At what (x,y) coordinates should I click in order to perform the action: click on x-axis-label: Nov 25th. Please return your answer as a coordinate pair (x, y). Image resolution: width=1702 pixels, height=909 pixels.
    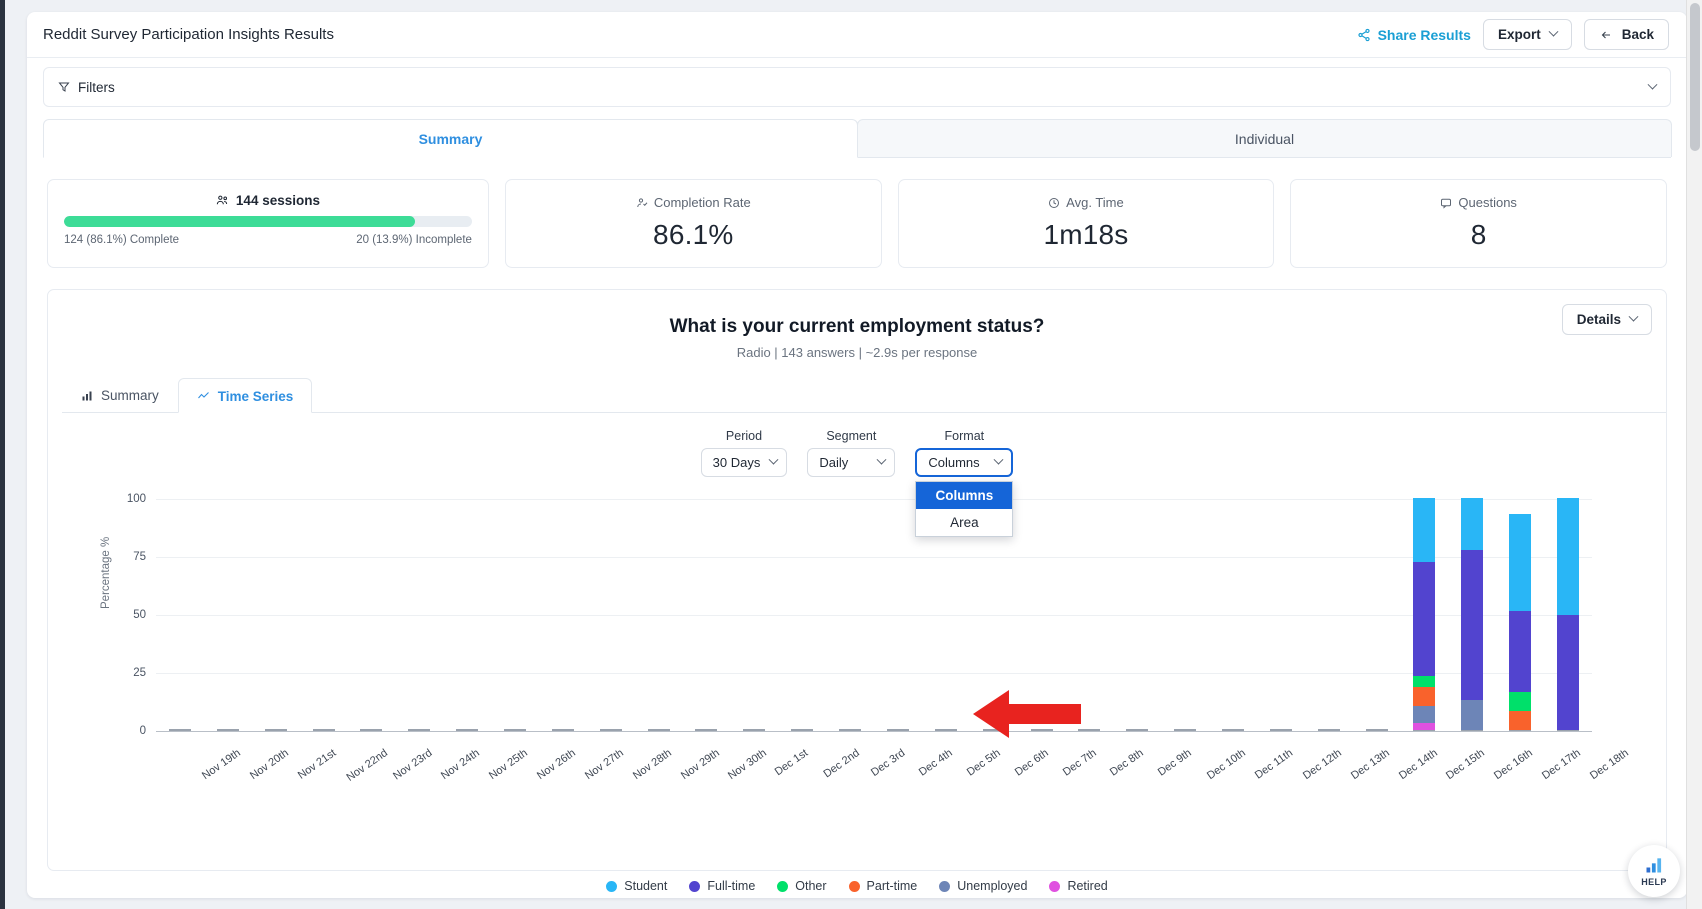
    Looking at the image, I should click on (509, 765).